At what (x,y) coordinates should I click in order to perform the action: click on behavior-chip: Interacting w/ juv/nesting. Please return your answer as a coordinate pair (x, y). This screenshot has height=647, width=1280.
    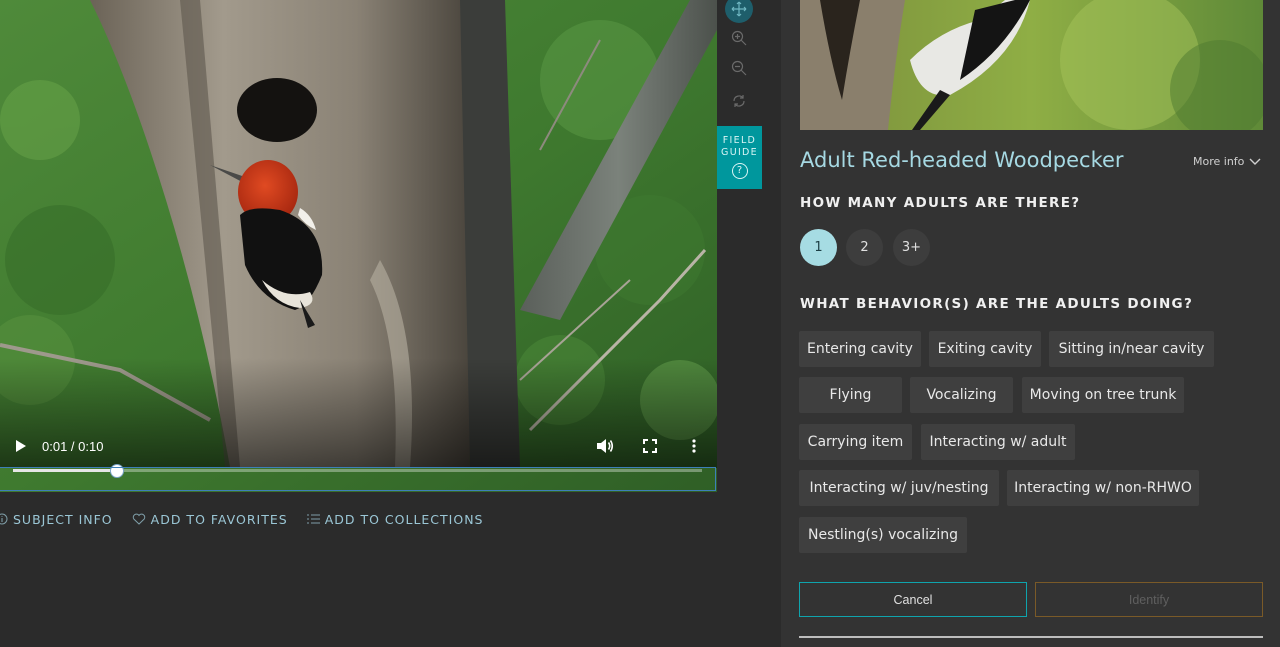
    Looking at the image, I should click on (899, 488).